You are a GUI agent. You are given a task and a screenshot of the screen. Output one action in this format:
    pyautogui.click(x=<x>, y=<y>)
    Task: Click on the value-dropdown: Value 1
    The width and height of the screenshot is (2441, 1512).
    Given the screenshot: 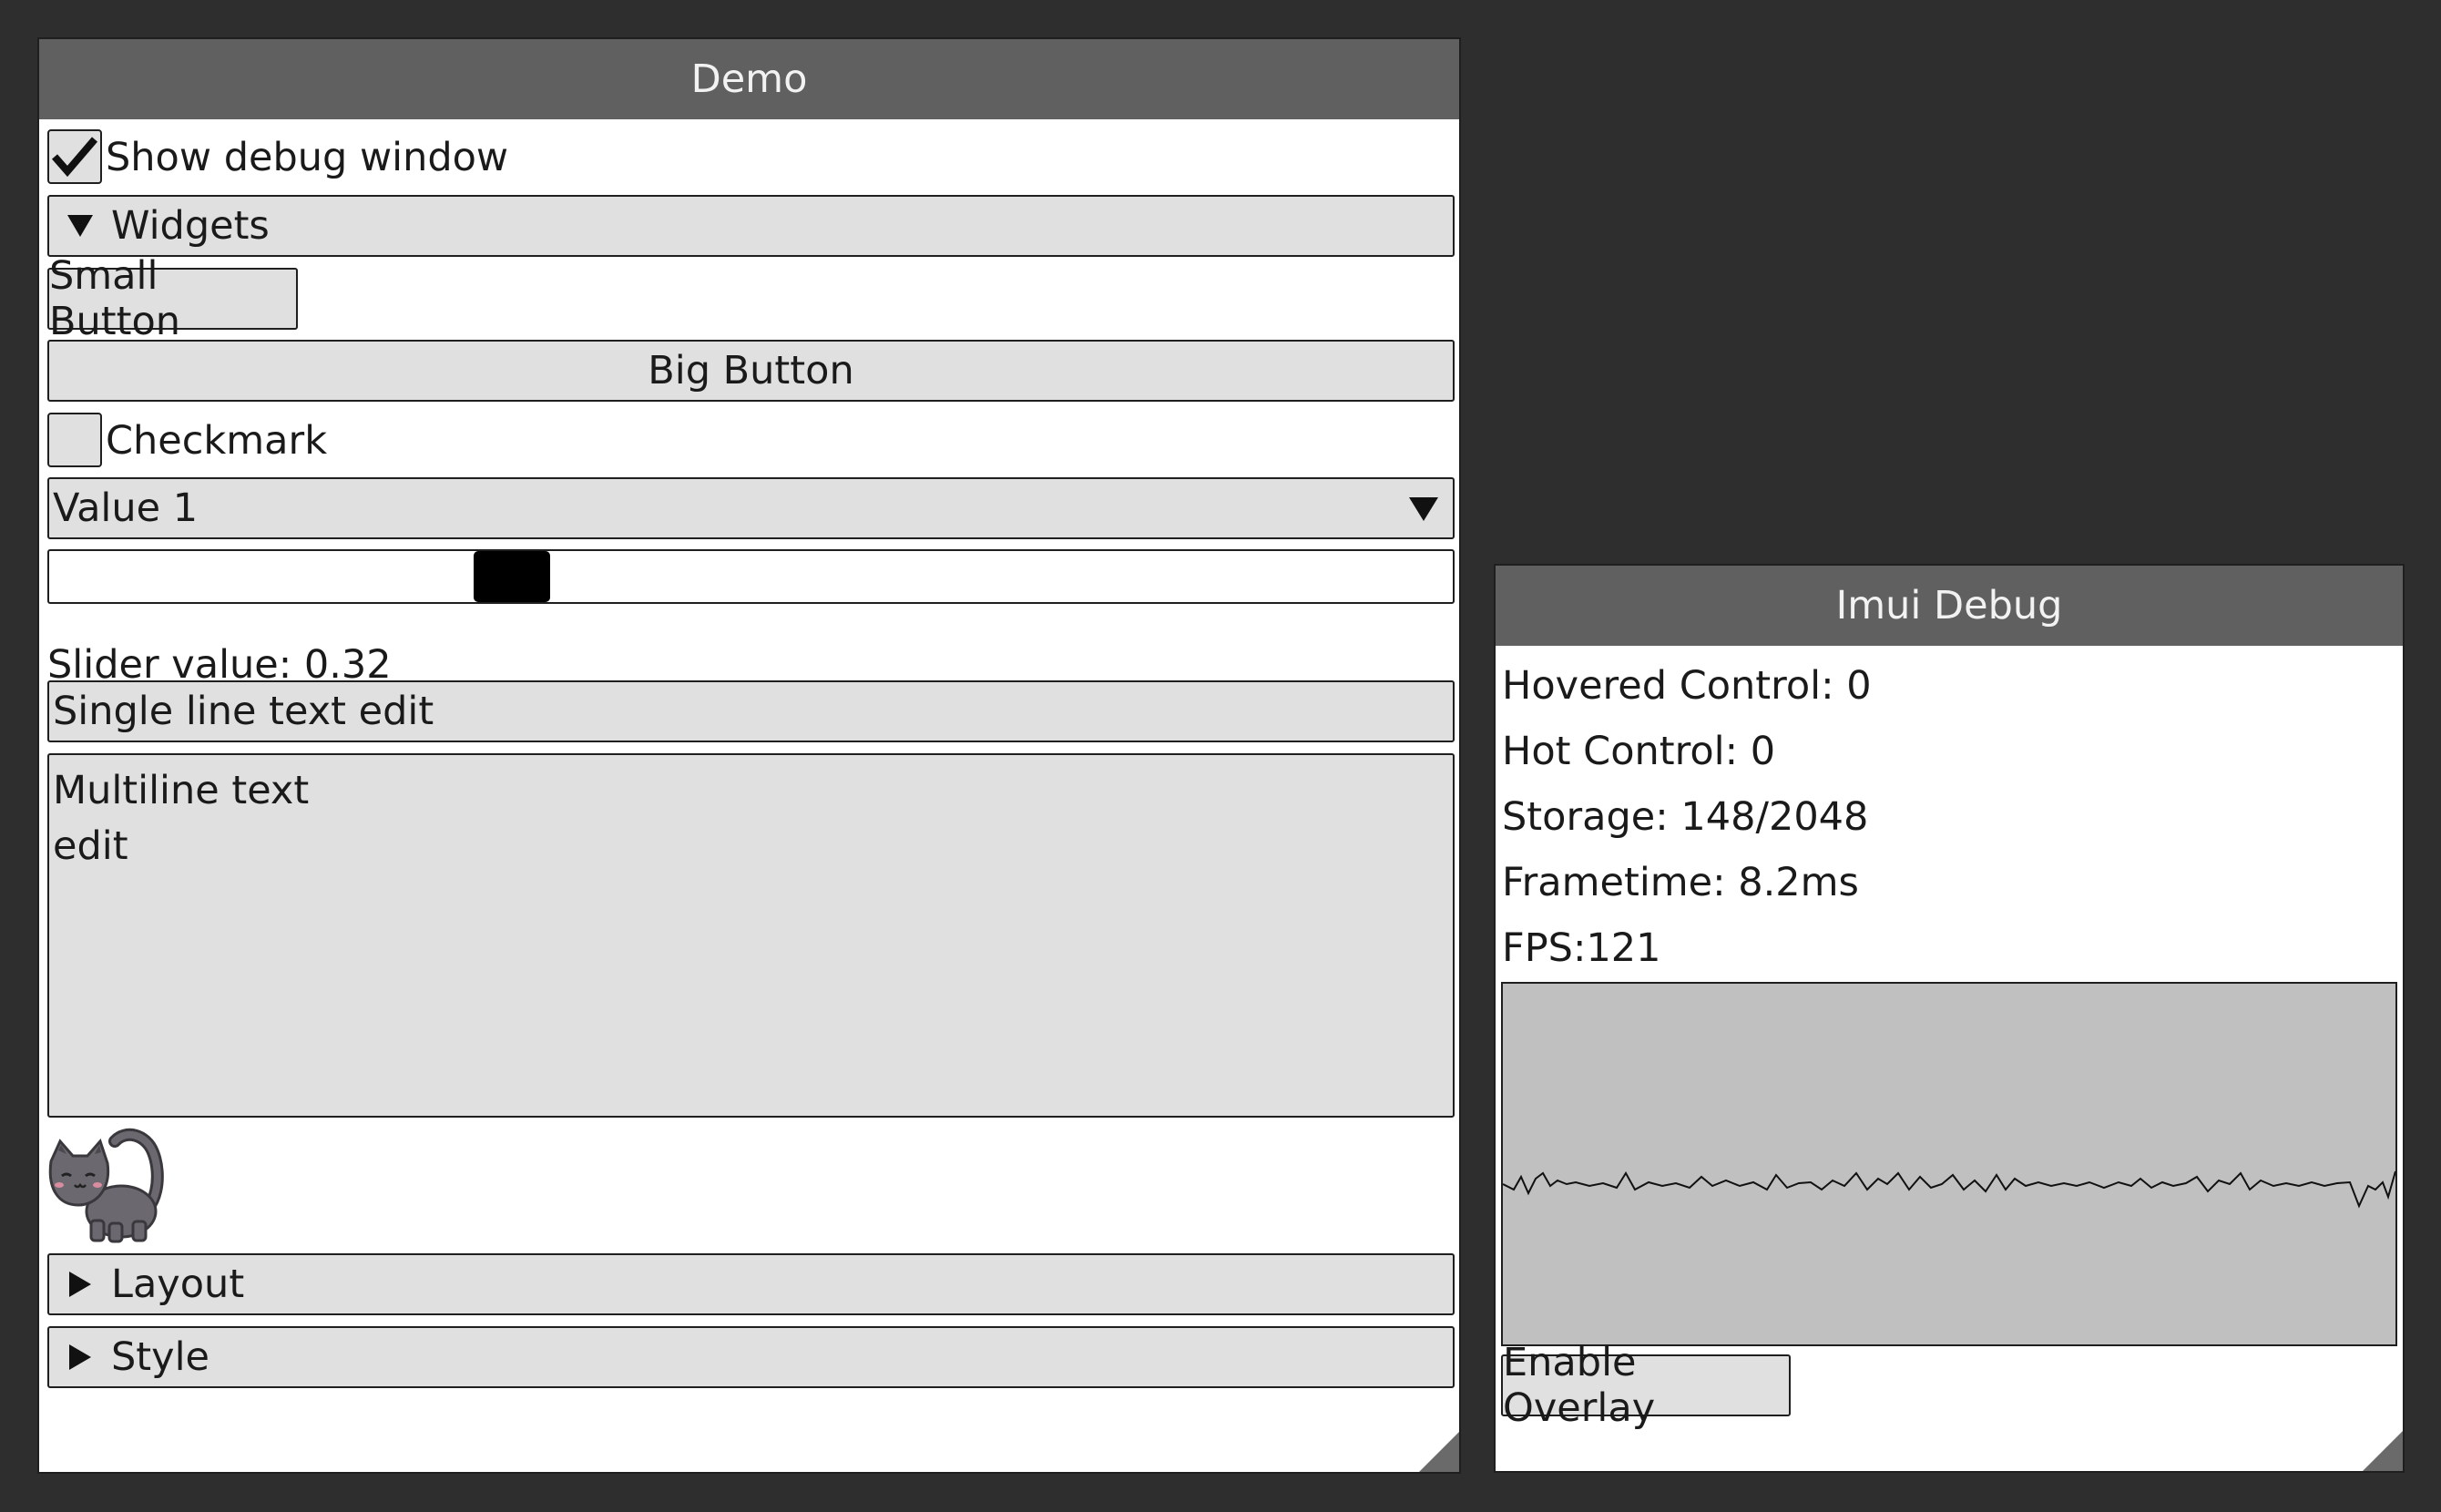 What is the action you would take?
    pyautogui.click(x=751, y=508)
    